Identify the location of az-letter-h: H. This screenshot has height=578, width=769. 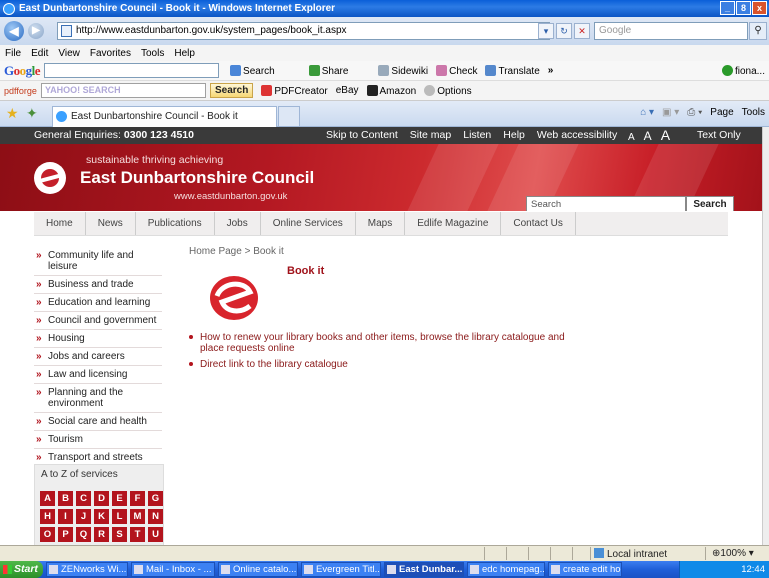
(47, 516).